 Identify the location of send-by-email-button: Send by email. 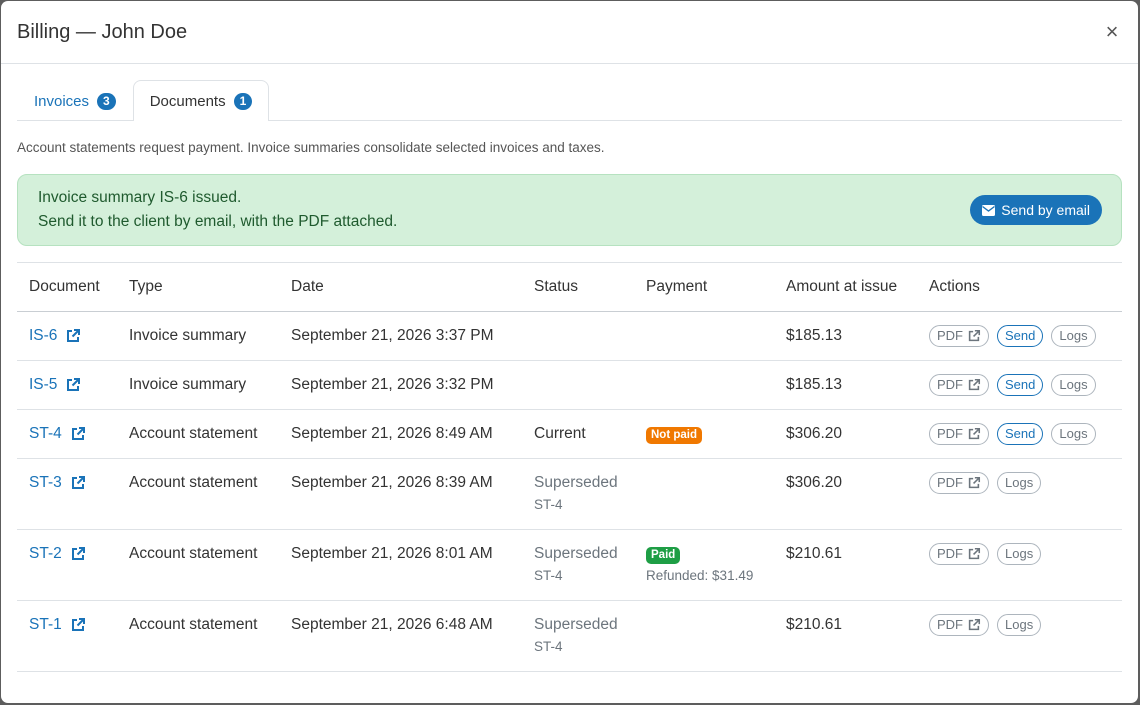
(1036, 210).